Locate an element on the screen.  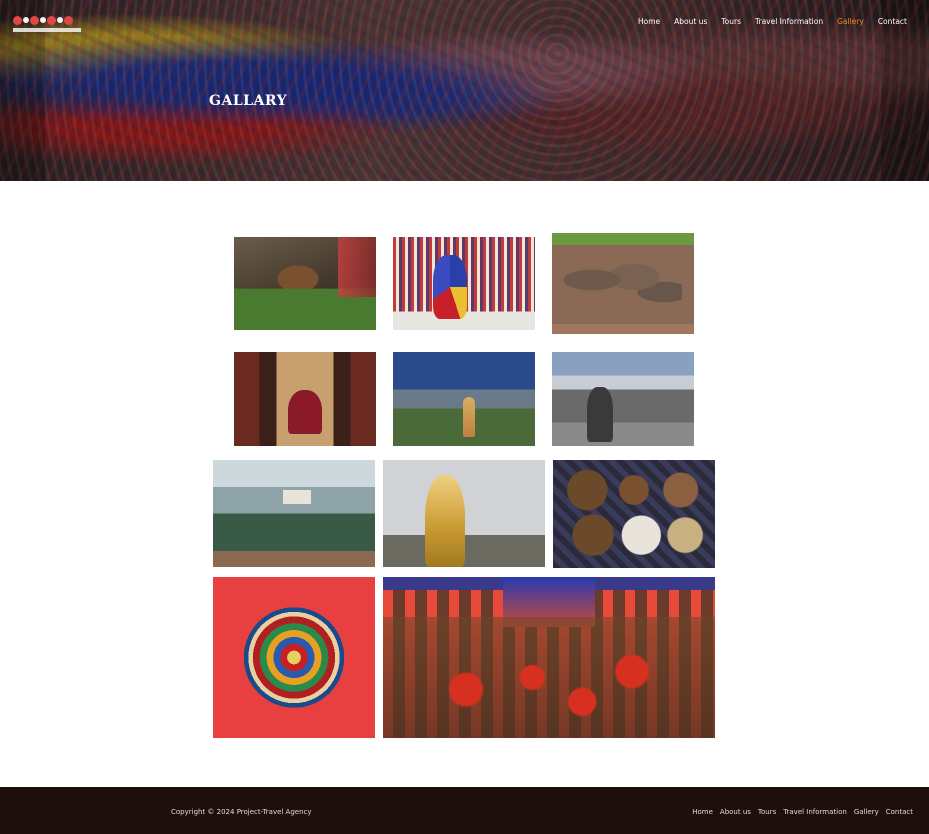
nav-home: Home is located at coordinates (649, 21).